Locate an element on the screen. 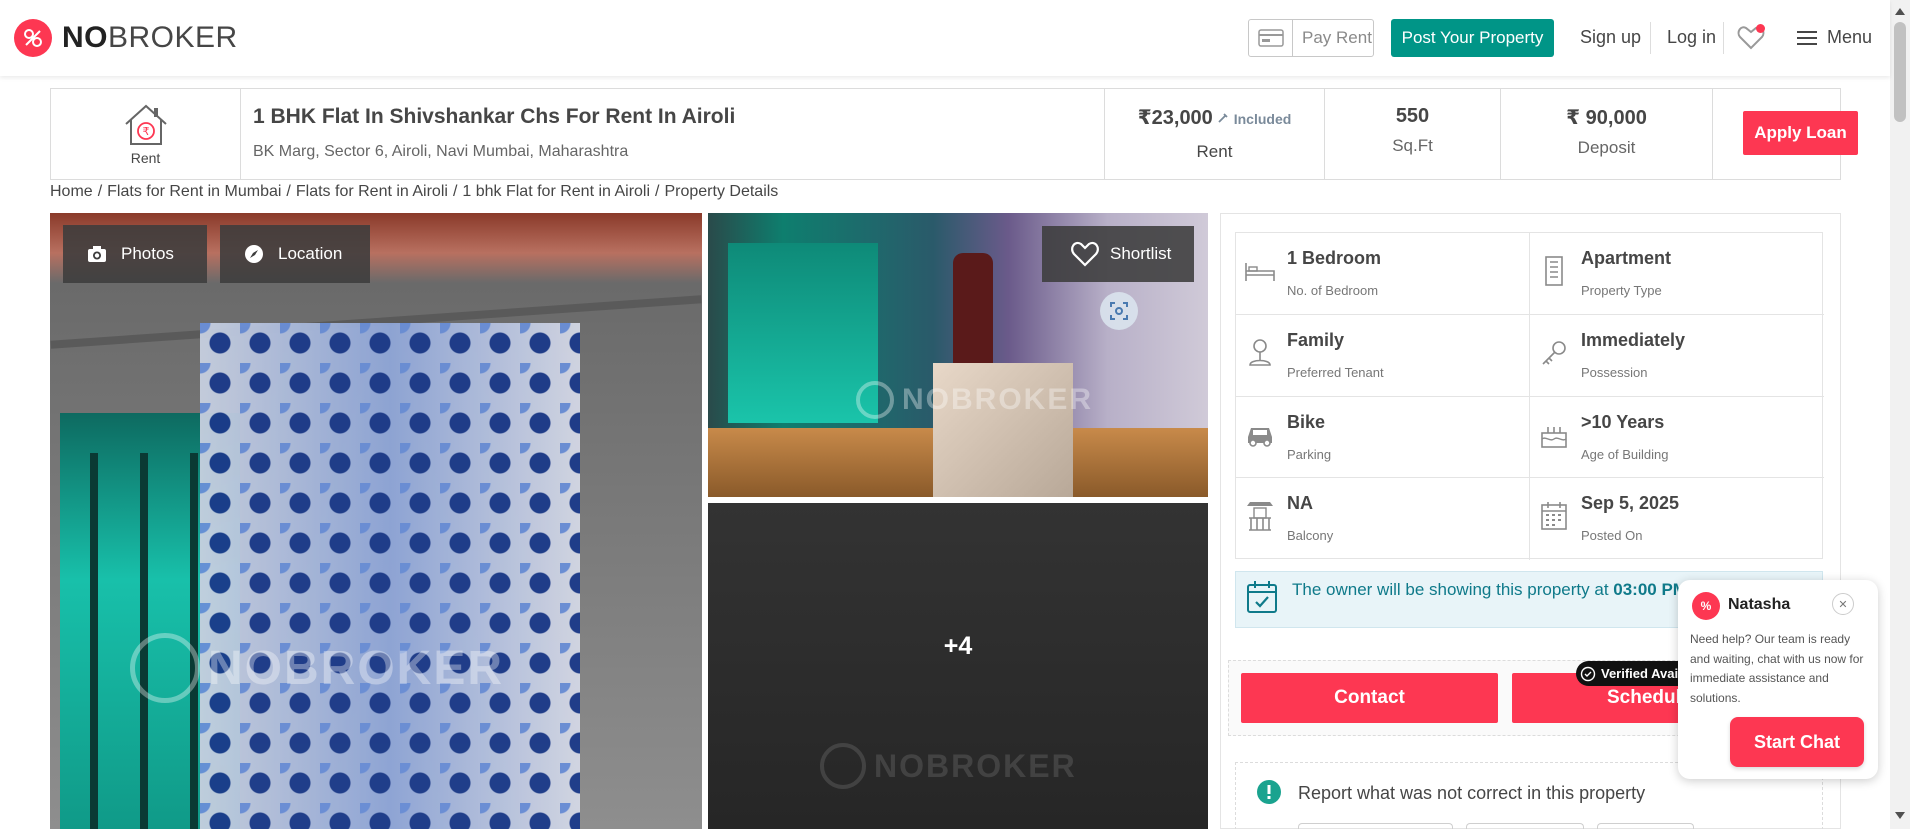 This screenshot has height=829, width=1910. breadcrumb-airoli: Flats for Rent in Airoli is located at coordinates (372, 192).